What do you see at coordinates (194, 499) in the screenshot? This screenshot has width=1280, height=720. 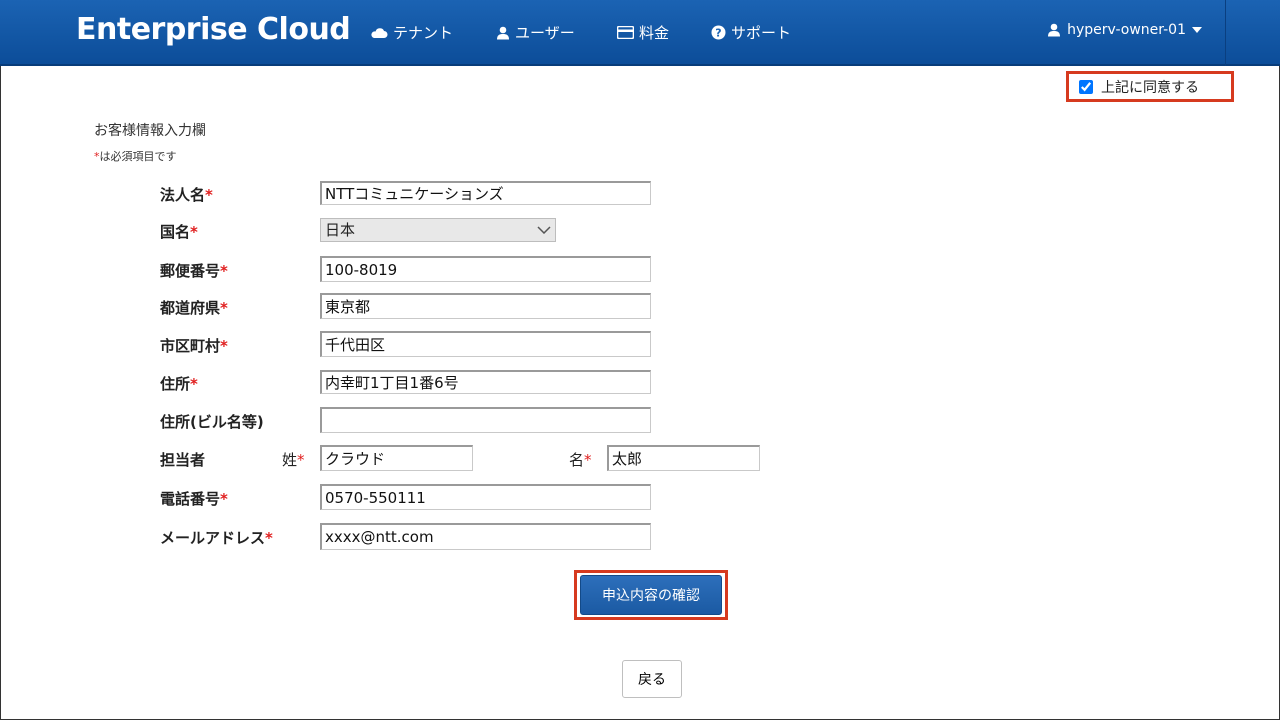 I see `phone-label: 電話番号*` at bounding box center [194, 499].